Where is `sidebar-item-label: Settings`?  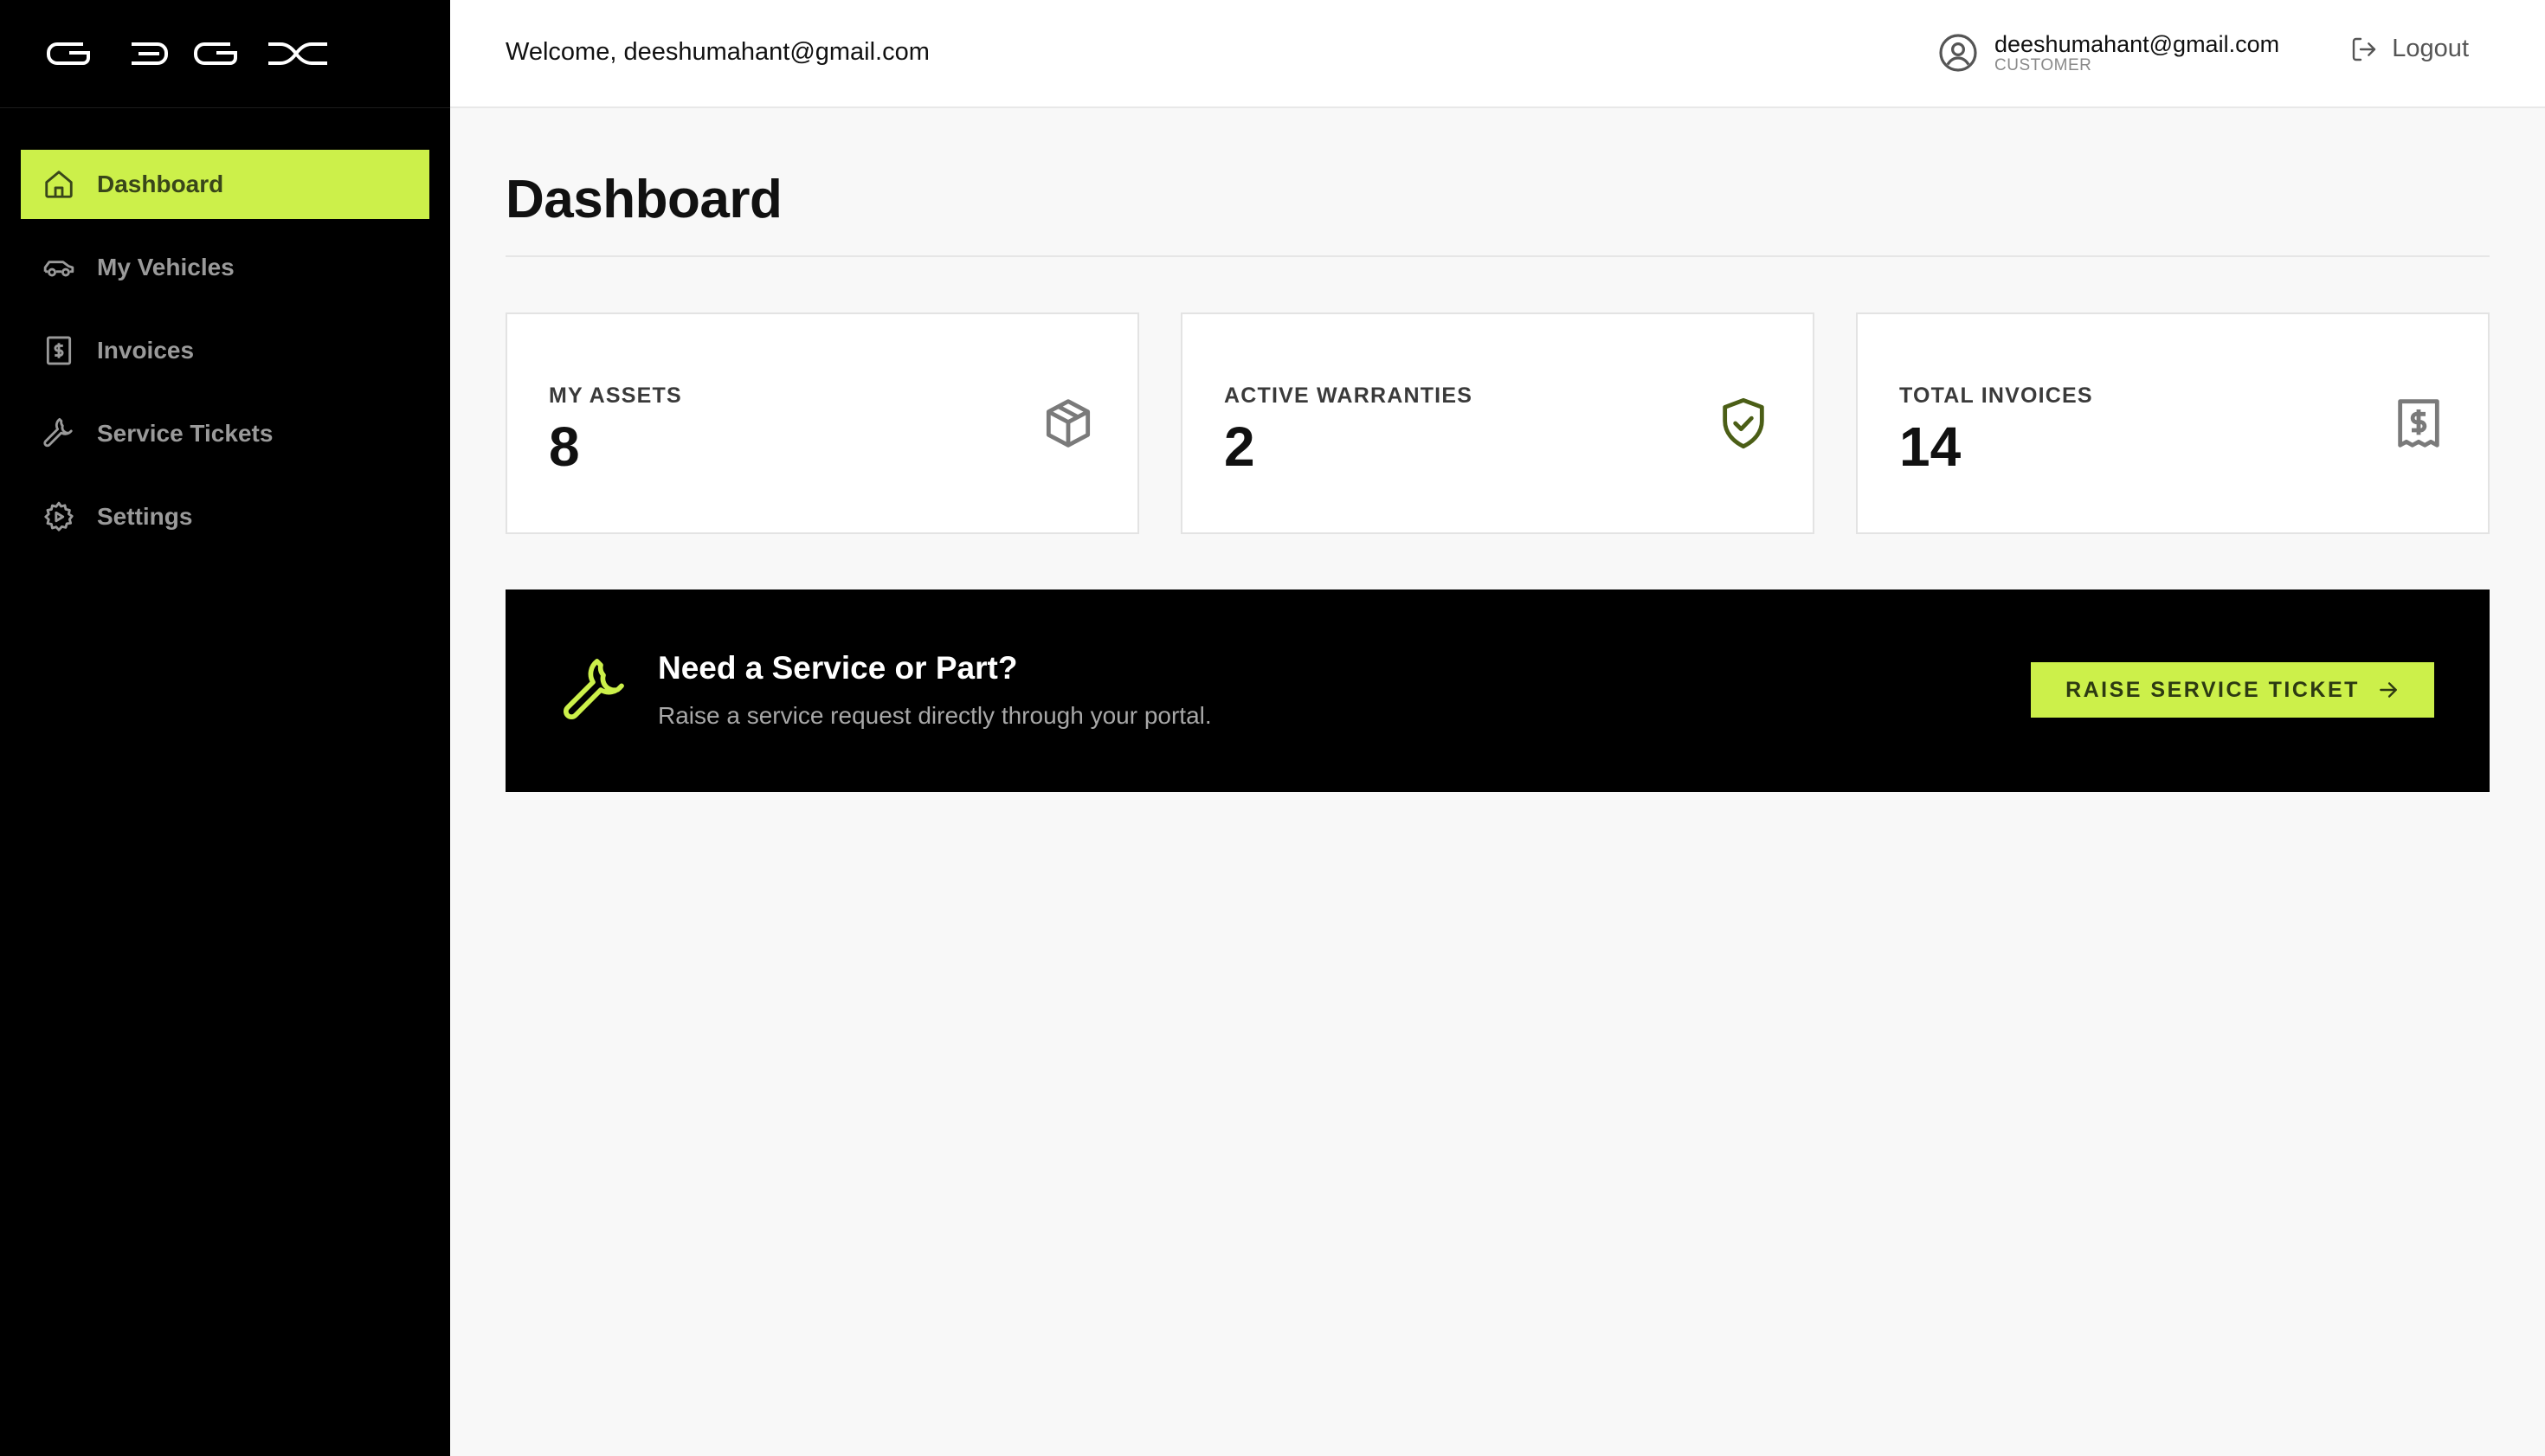 sidebar-item-label: Settings is located at coordinates (145, 516).